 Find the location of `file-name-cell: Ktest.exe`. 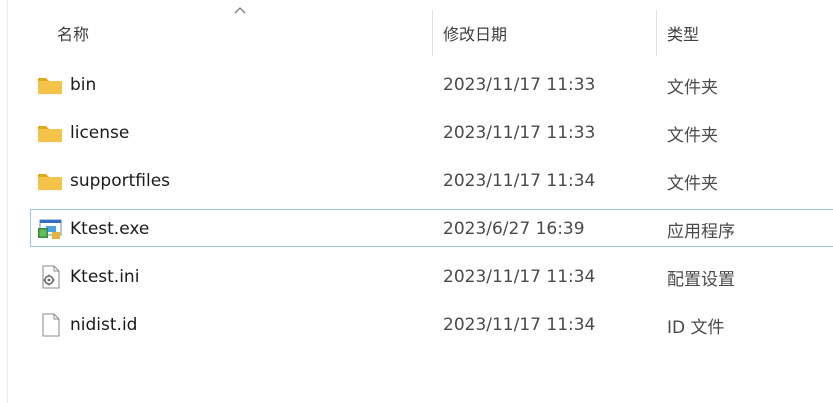

file-name-cell: Ktest.exe is located at coordinates (93, 229).